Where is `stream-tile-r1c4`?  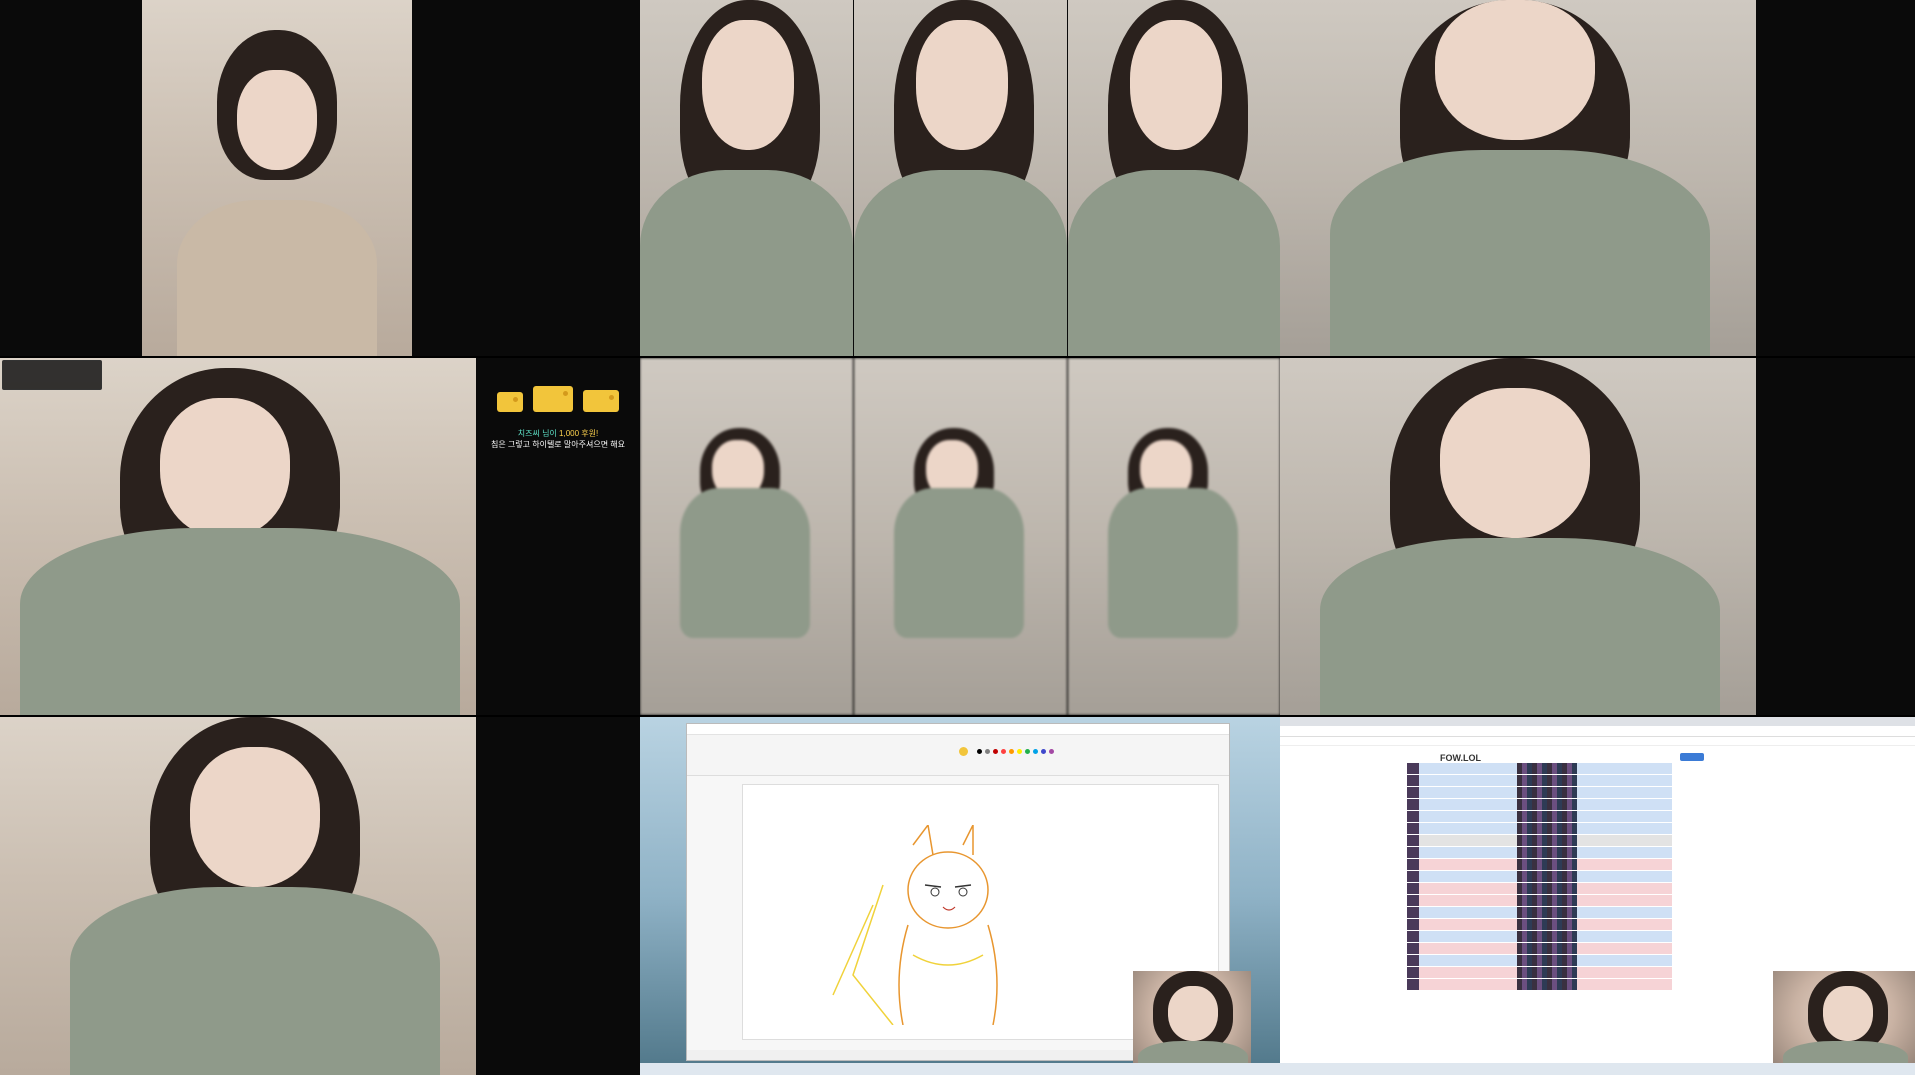 stream-tile-r1c4 is located at coordinates (1597, 178).